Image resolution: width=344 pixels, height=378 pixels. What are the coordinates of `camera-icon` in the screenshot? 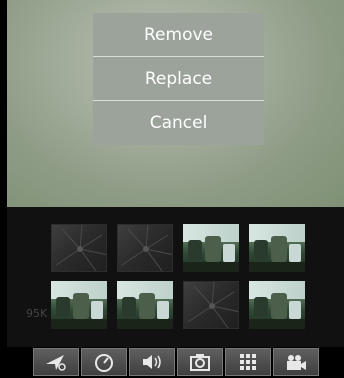 It's located at (200, 362).